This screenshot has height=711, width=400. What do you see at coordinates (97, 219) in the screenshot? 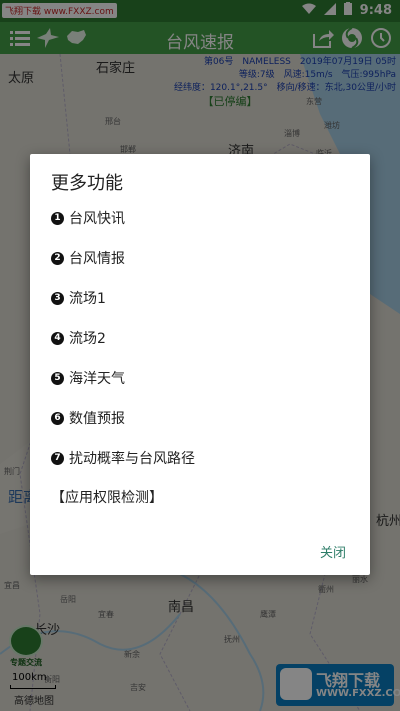
I see `menu-item-label: 台风快讯` at bounding box center [97, 219].